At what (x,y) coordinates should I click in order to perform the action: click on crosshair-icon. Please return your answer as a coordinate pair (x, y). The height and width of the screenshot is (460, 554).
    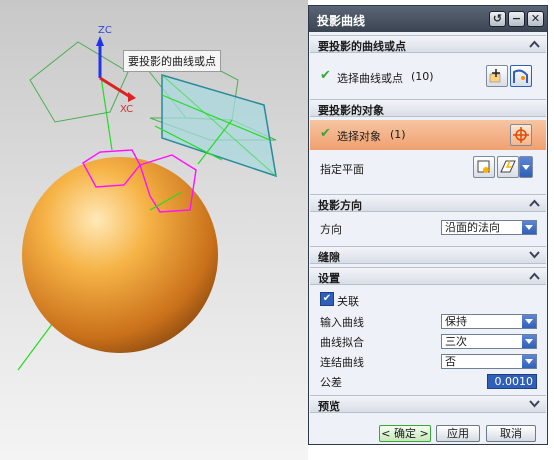
    Looking at the image, I should click on (521, 135).